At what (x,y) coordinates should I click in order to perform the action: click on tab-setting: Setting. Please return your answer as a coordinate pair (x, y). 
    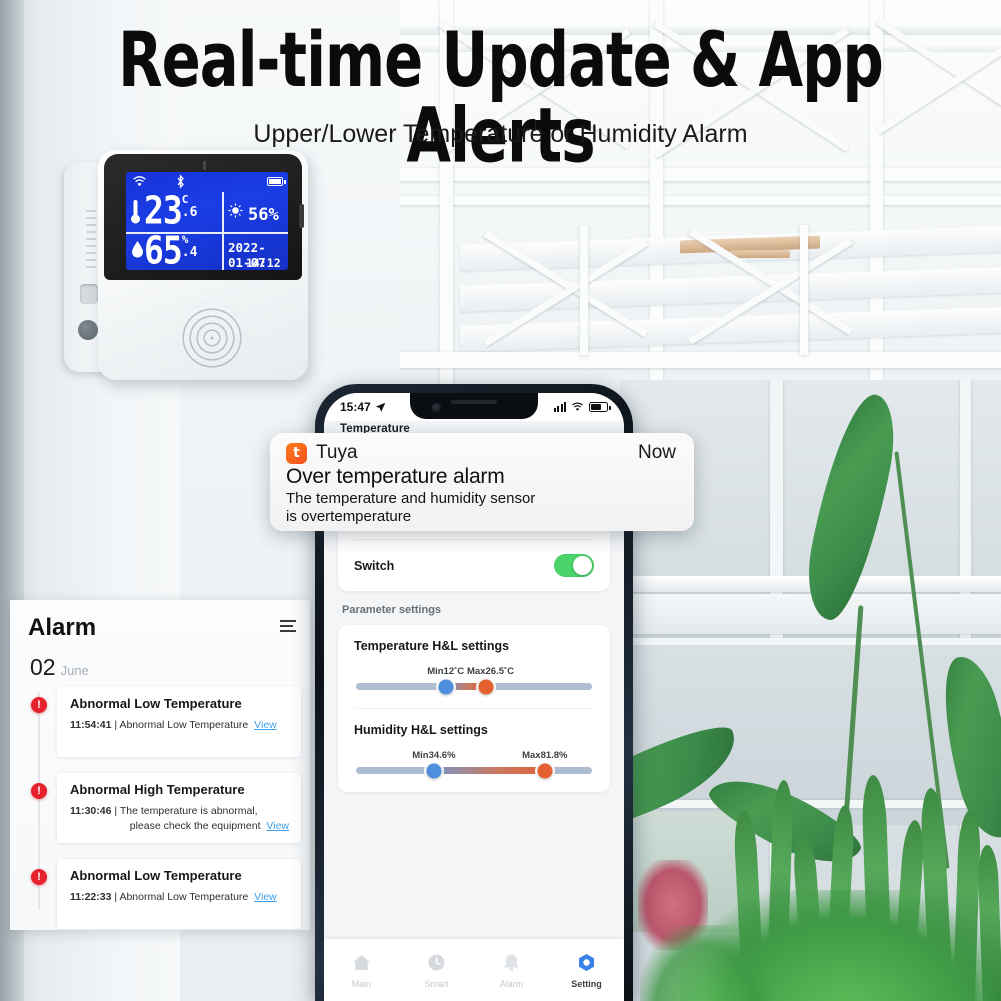
    Looking at the image, I should click on (586, 970).